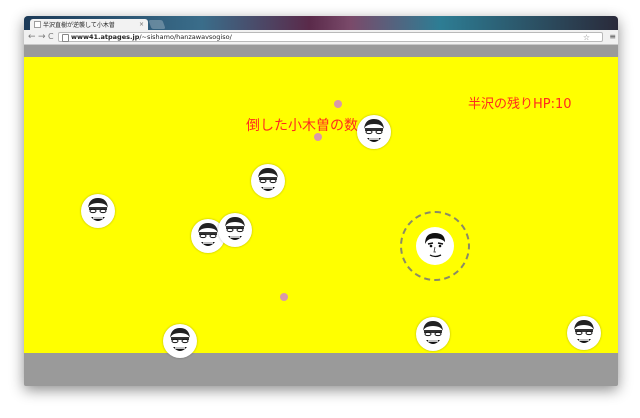 This screenshot has width=640, height=418. What do you see at coordinates (32, 37) in the screenshot?
I see `back-button: ←` at bounding box center [32, 37].